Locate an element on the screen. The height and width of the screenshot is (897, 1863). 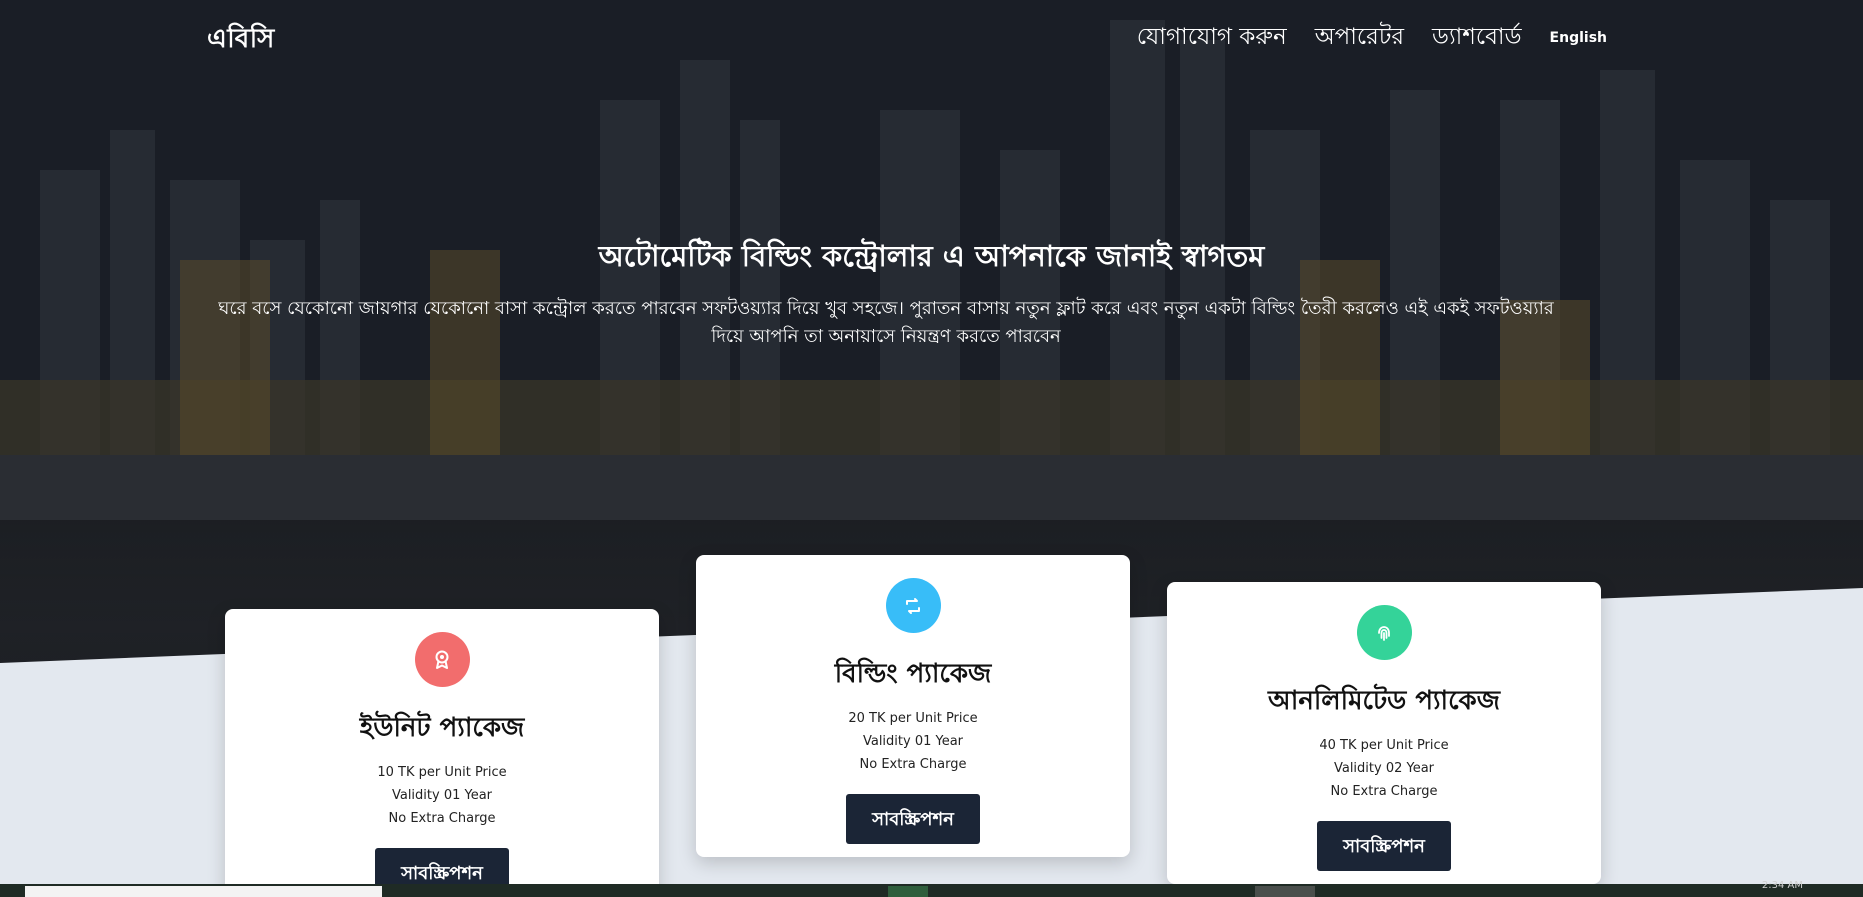
package-title: ইউনিট প্যাকেজ is located at coordinates (442, 728).